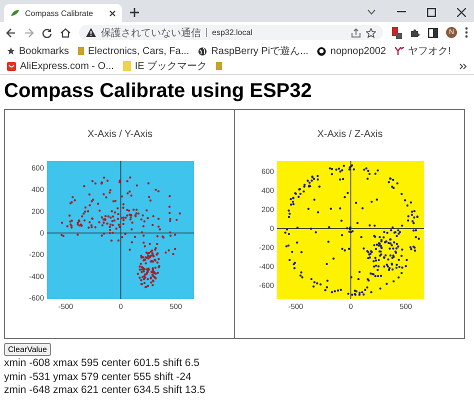 This screenshot has width=474, height=415. What do you see at coordinates (63, 13) in the screenshot?
I see `browser-tab: Compass Calibrate` at bounding box center [63, 13].